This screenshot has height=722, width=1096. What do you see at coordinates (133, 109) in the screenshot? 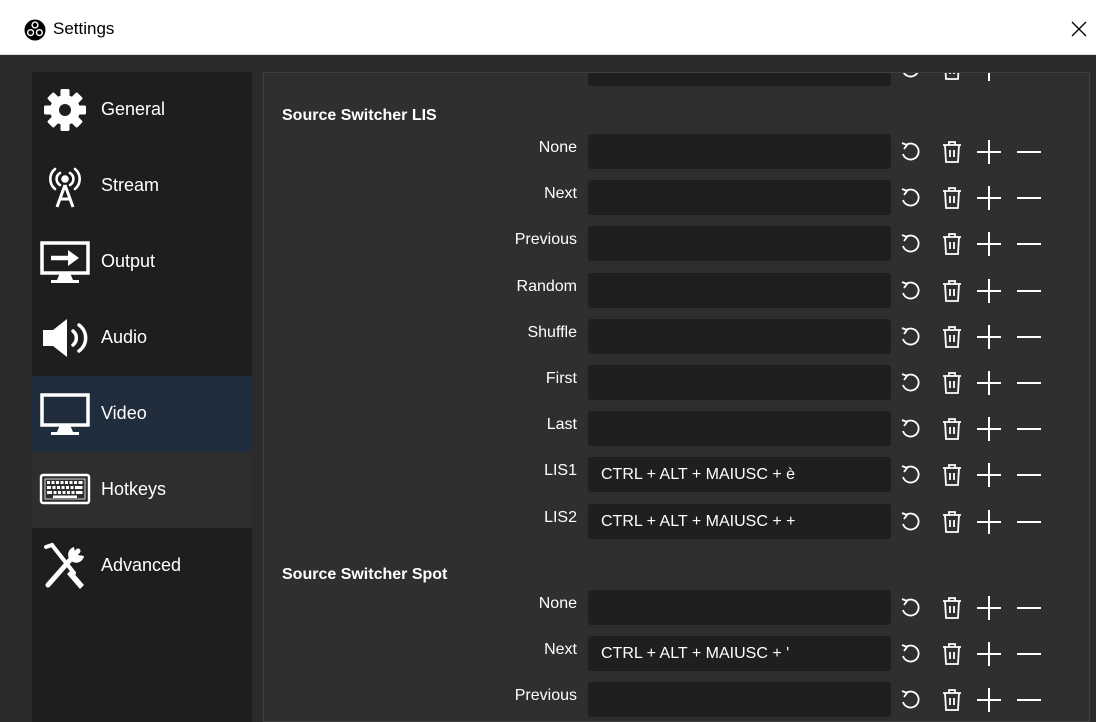
I see `sidebar-item-label: General` at bounding box center [133, 109].